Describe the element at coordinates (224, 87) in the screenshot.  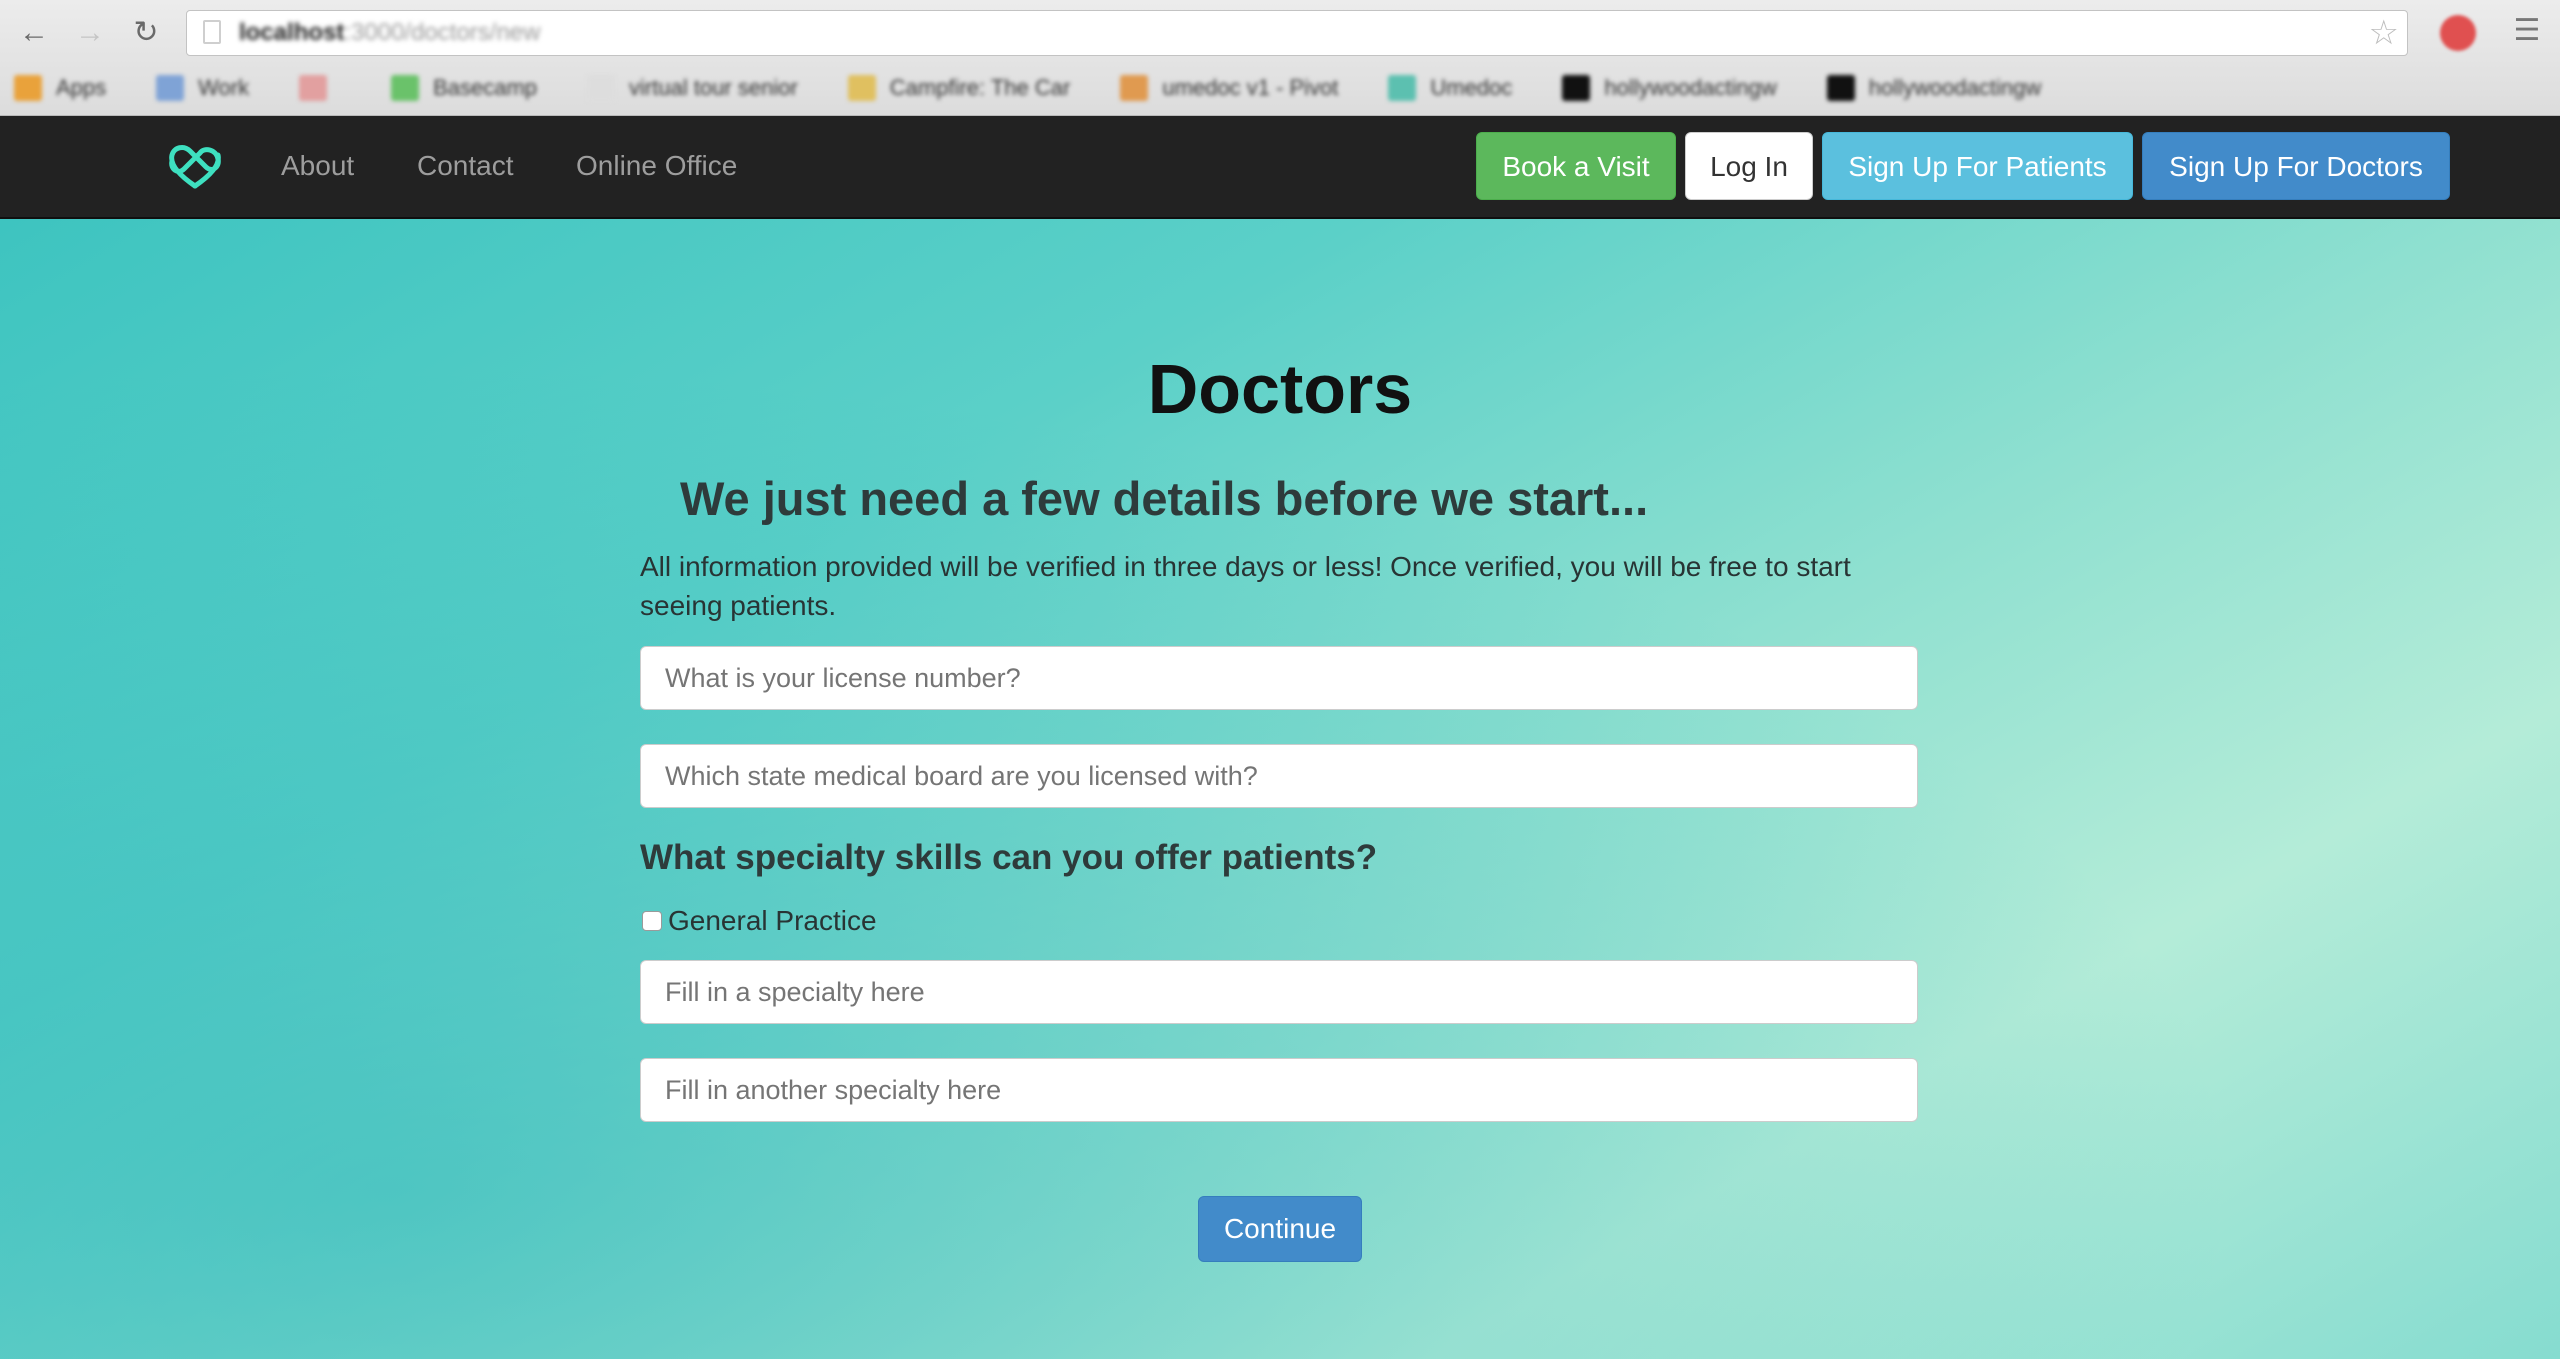
I see `bookmark-label: Work` at that location.